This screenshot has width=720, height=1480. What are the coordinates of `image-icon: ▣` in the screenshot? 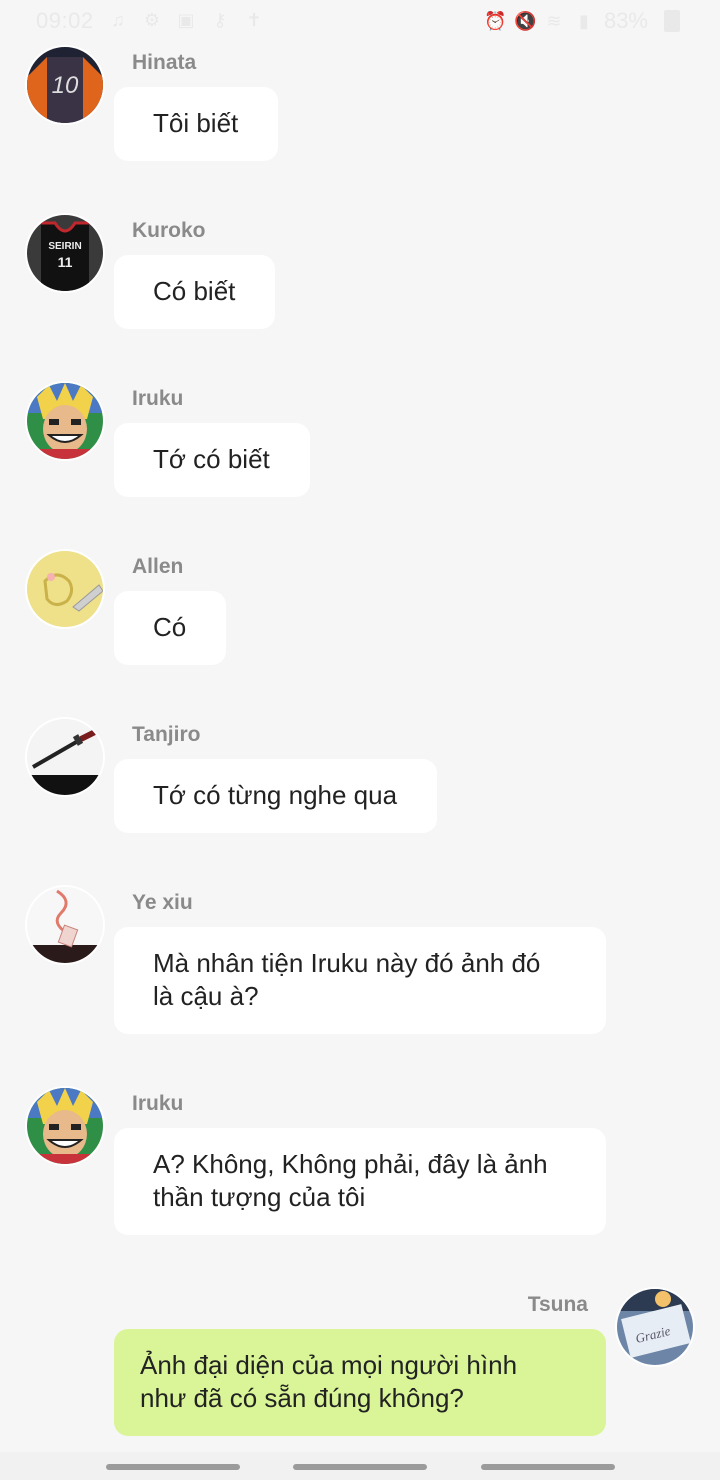 It's located at (186, 20).